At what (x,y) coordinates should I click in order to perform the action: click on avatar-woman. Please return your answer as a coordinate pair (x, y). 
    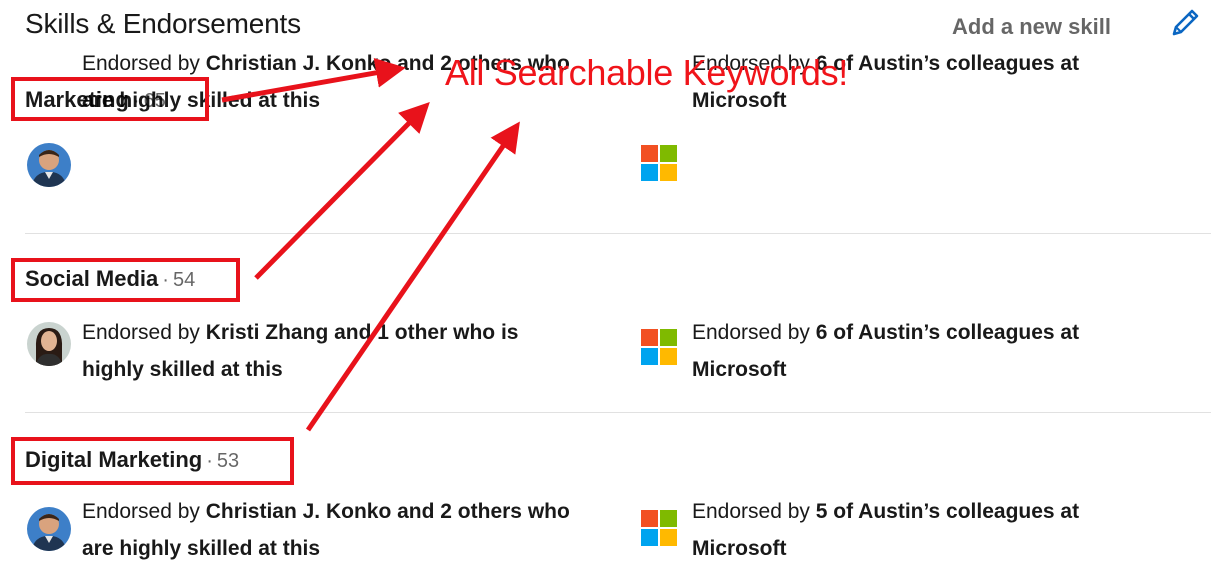
    Looking at the image, I should click on (49, 344).